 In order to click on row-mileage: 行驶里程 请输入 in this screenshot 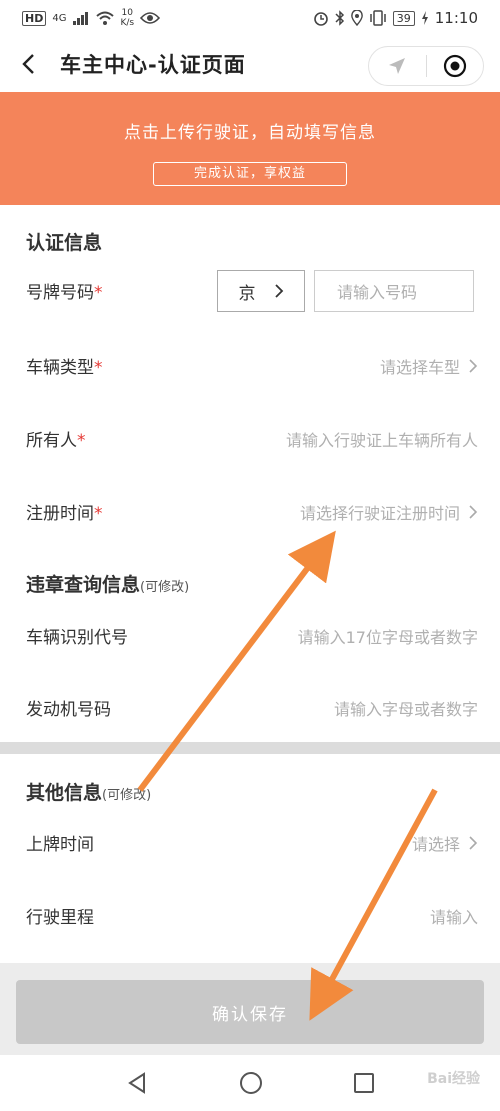, I will do `click(250, 915)`.